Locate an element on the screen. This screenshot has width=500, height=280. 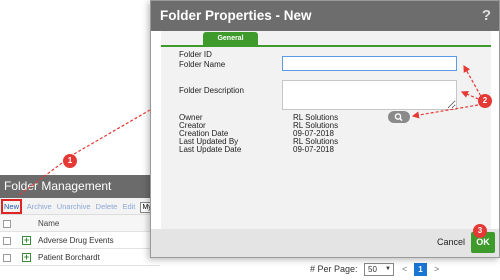
folder-name-input is located at coordinates (369, 63).